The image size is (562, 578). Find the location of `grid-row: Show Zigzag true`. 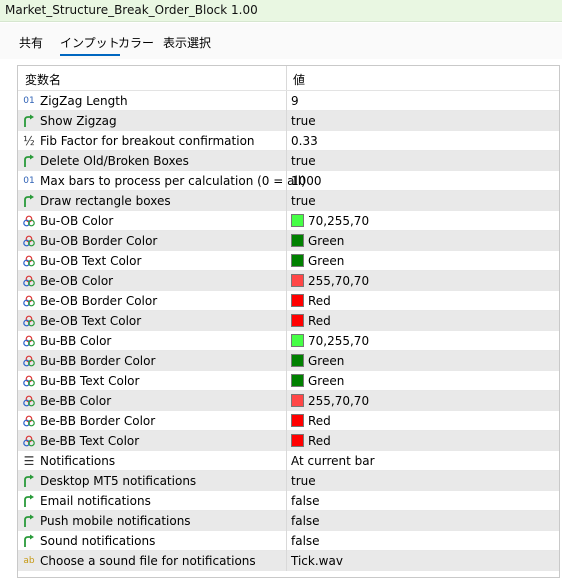

grid-row: Show Zigzag true is located at coordinates (288, 121).